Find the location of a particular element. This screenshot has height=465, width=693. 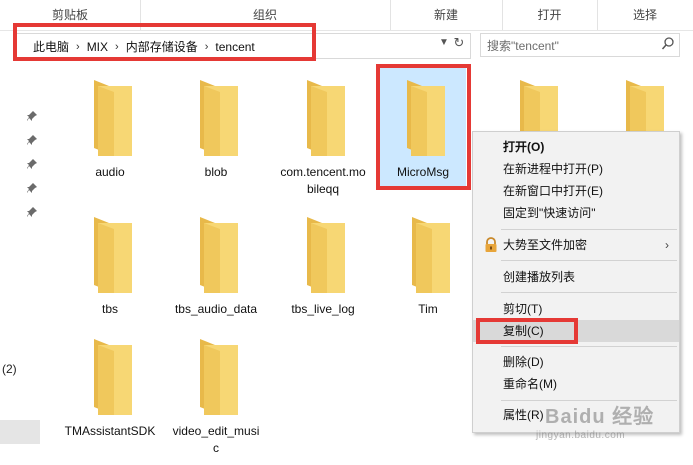

folder-label: video_edit_music is located at coordinates (216, 439).